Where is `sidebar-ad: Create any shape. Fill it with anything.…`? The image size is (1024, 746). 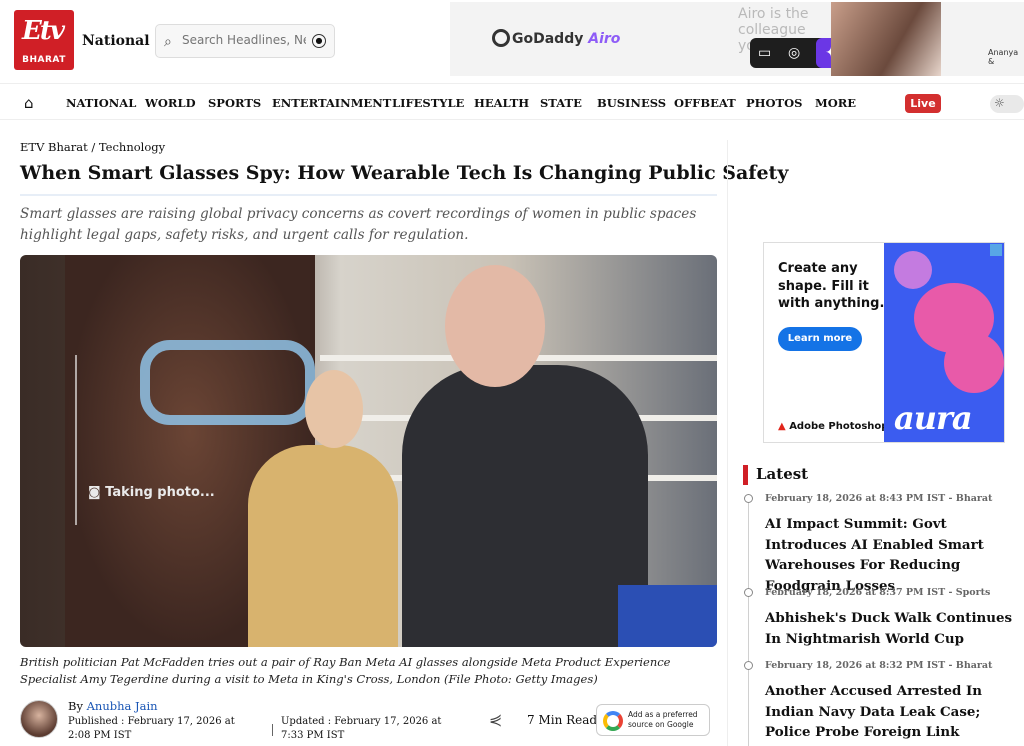
sidebar-ad: Create any shape. Fill it with anything.… is located at coordinates (884, 342).